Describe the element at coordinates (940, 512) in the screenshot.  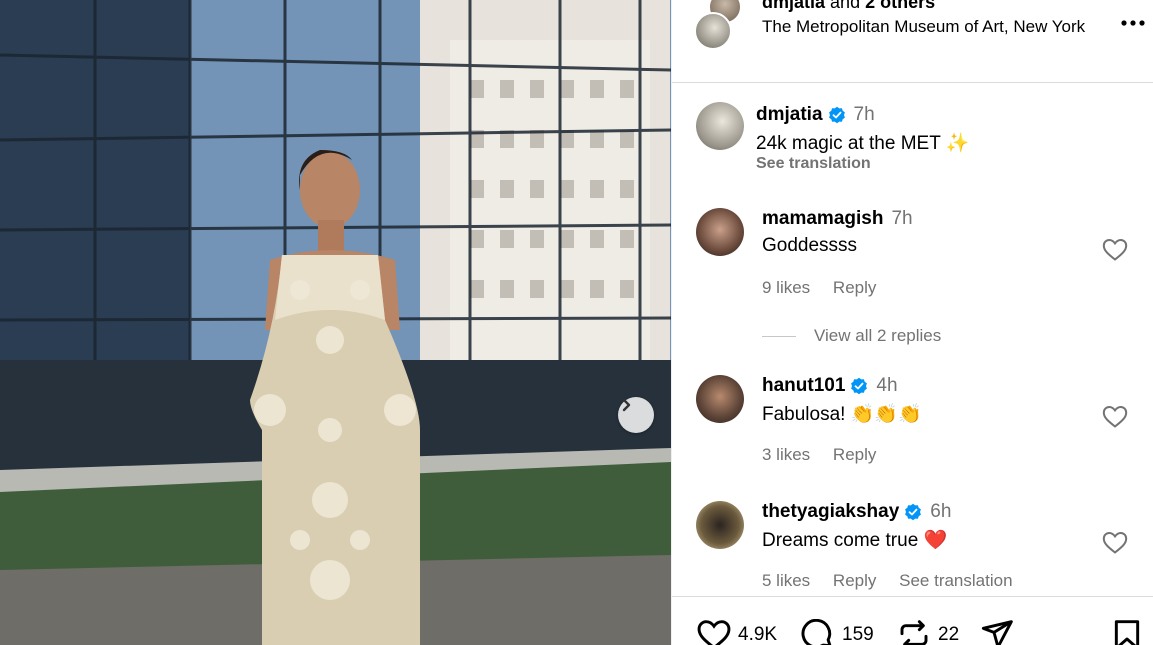
I see `comment-time: 6h` at that location.